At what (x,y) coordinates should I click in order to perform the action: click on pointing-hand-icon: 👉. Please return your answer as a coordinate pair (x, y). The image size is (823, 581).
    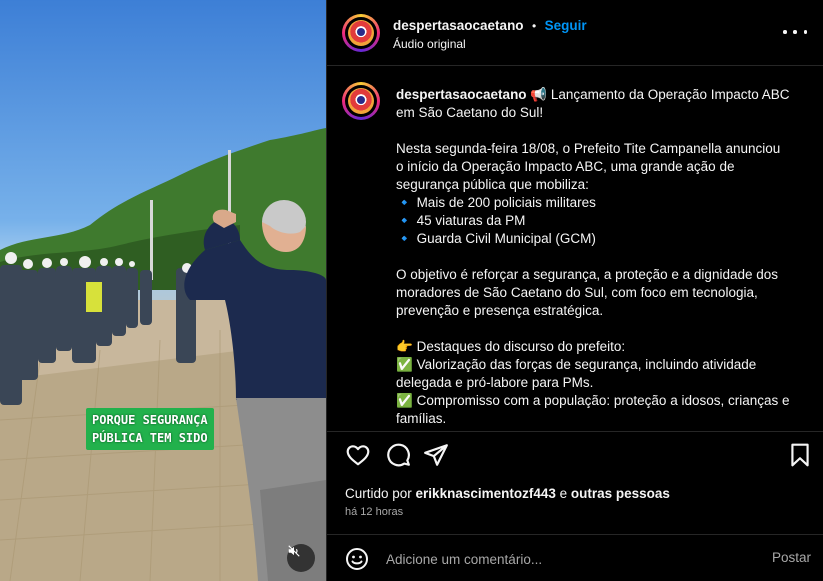
    Looking at the image, I should click on (404, 346).